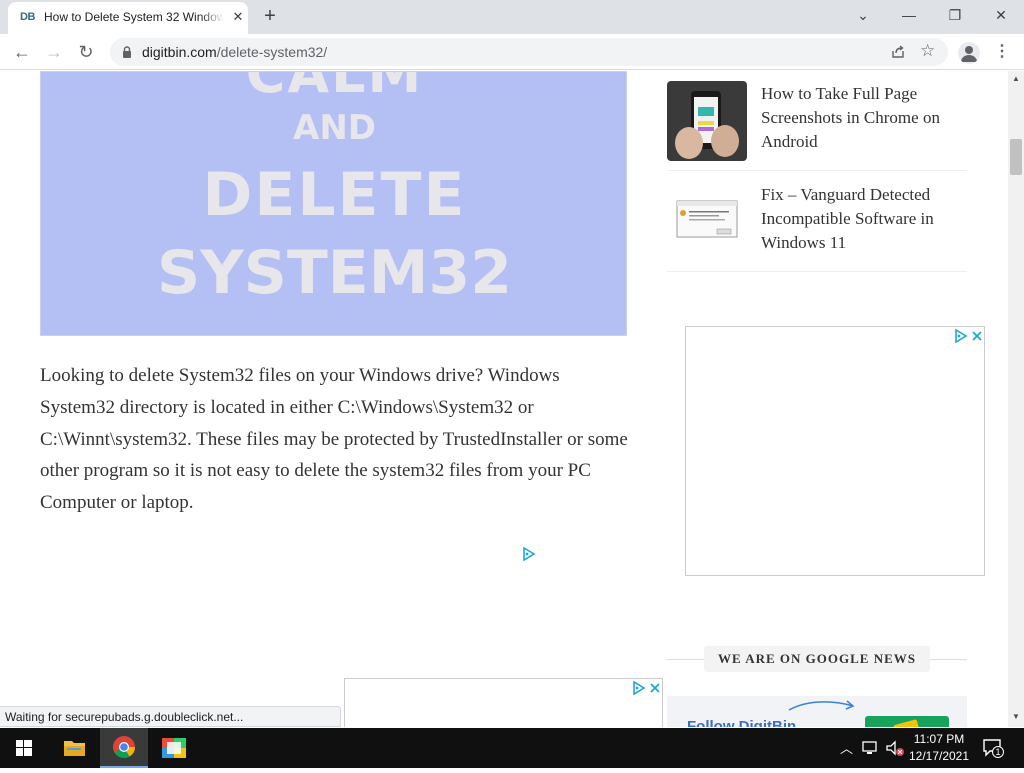 The height and width of the screenshot is (773, 1024). Describe the element at coordinates (939, 756) in the screenshot. I see `clock-date: 12/17/2021` at that location.